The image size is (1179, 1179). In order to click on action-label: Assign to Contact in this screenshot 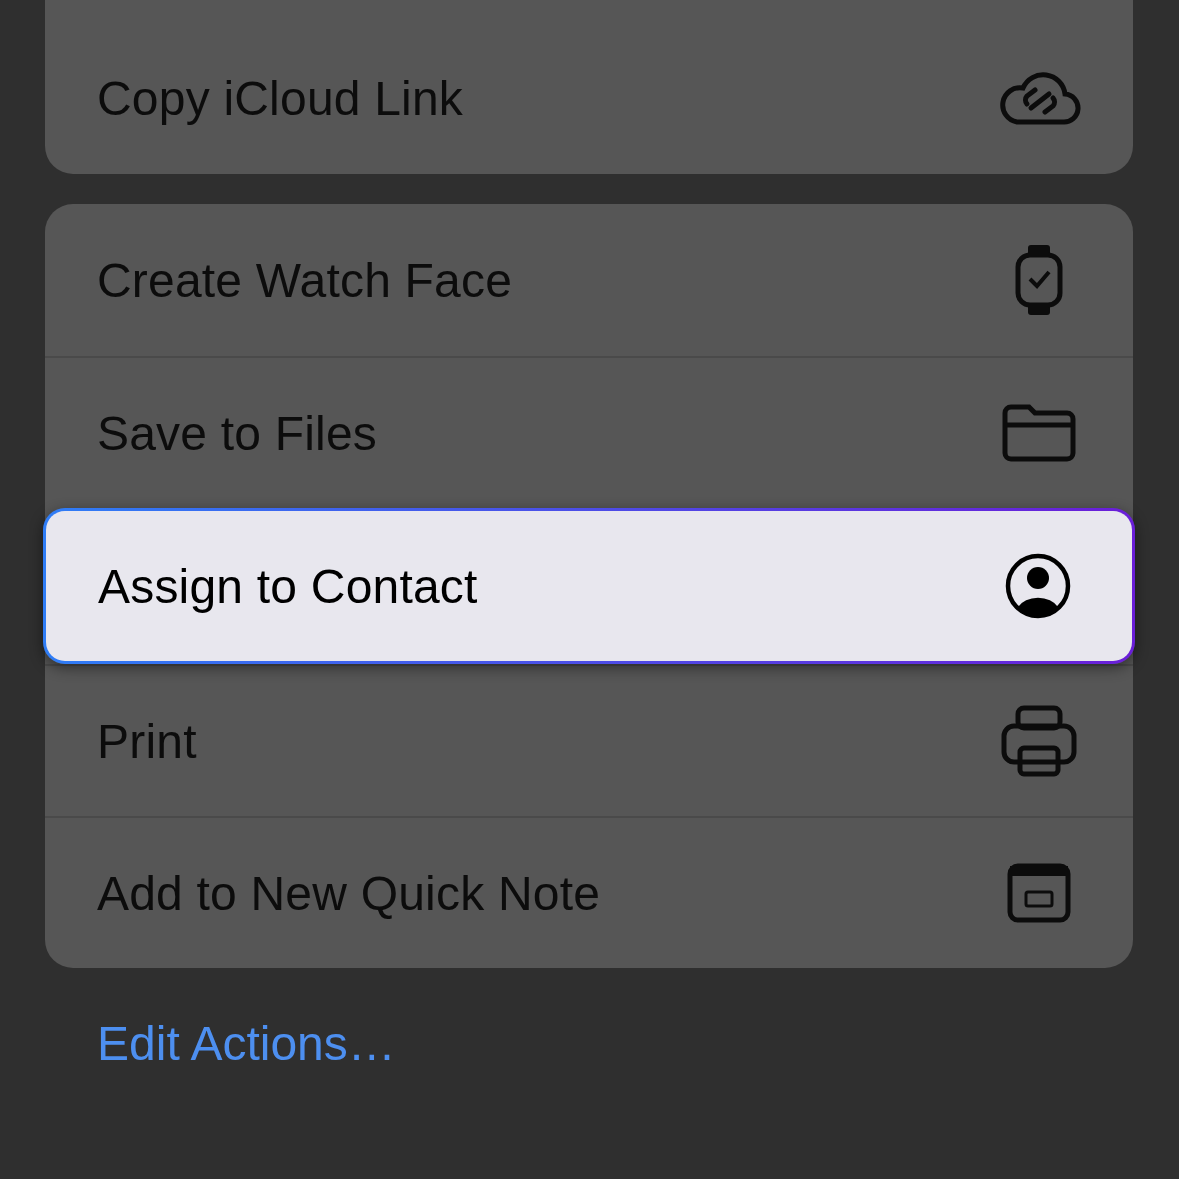, I will do `click(288, 586)`.